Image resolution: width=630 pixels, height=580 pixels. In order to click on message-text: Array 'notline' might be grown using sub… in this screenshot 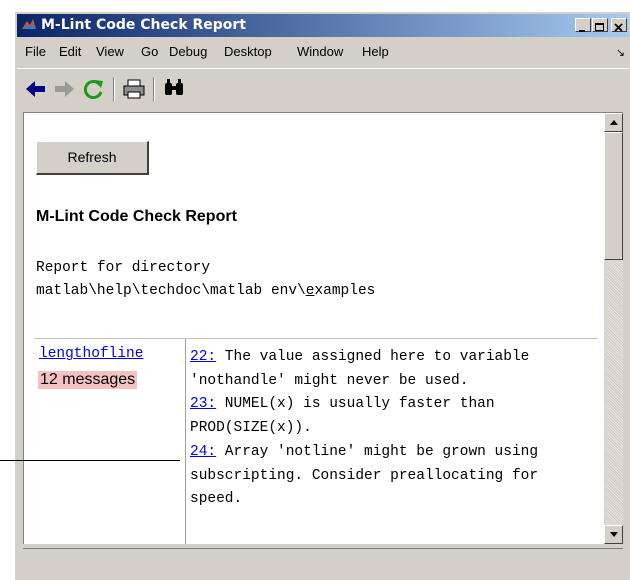, I will do `click(364, 475)`.